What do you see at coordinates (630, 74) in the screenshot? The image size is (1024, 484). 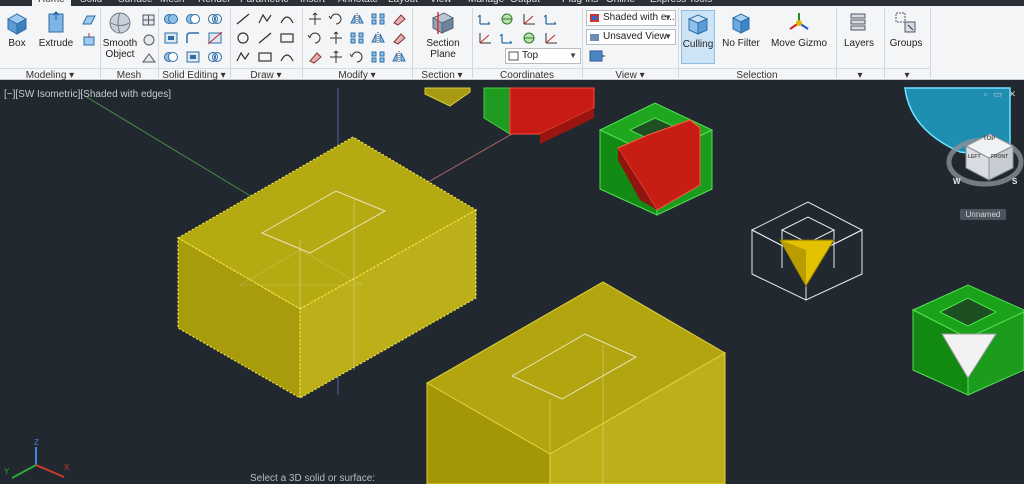 I see `view-panel-label: View ▾` at bounding box center [630, 74].